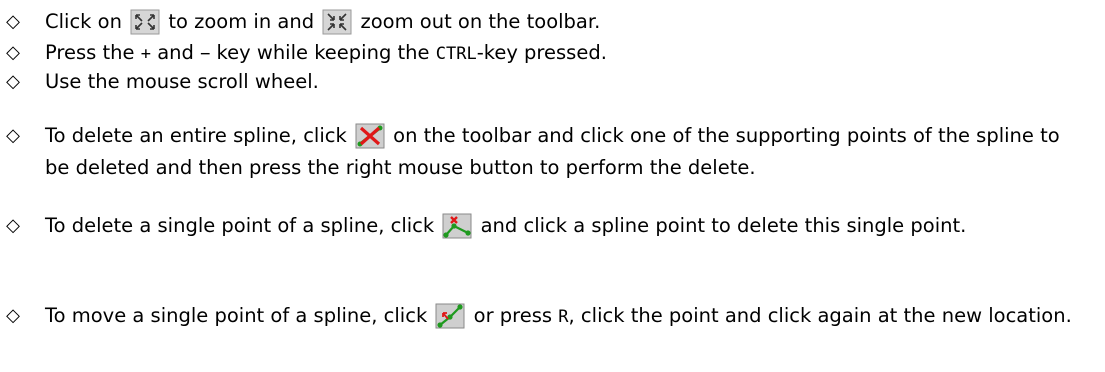 The height and width of the screenshot is (372, 1105). Describe the element at coordinates (513, 315) in the screenshot. I see `text-segment: or press` at that location.